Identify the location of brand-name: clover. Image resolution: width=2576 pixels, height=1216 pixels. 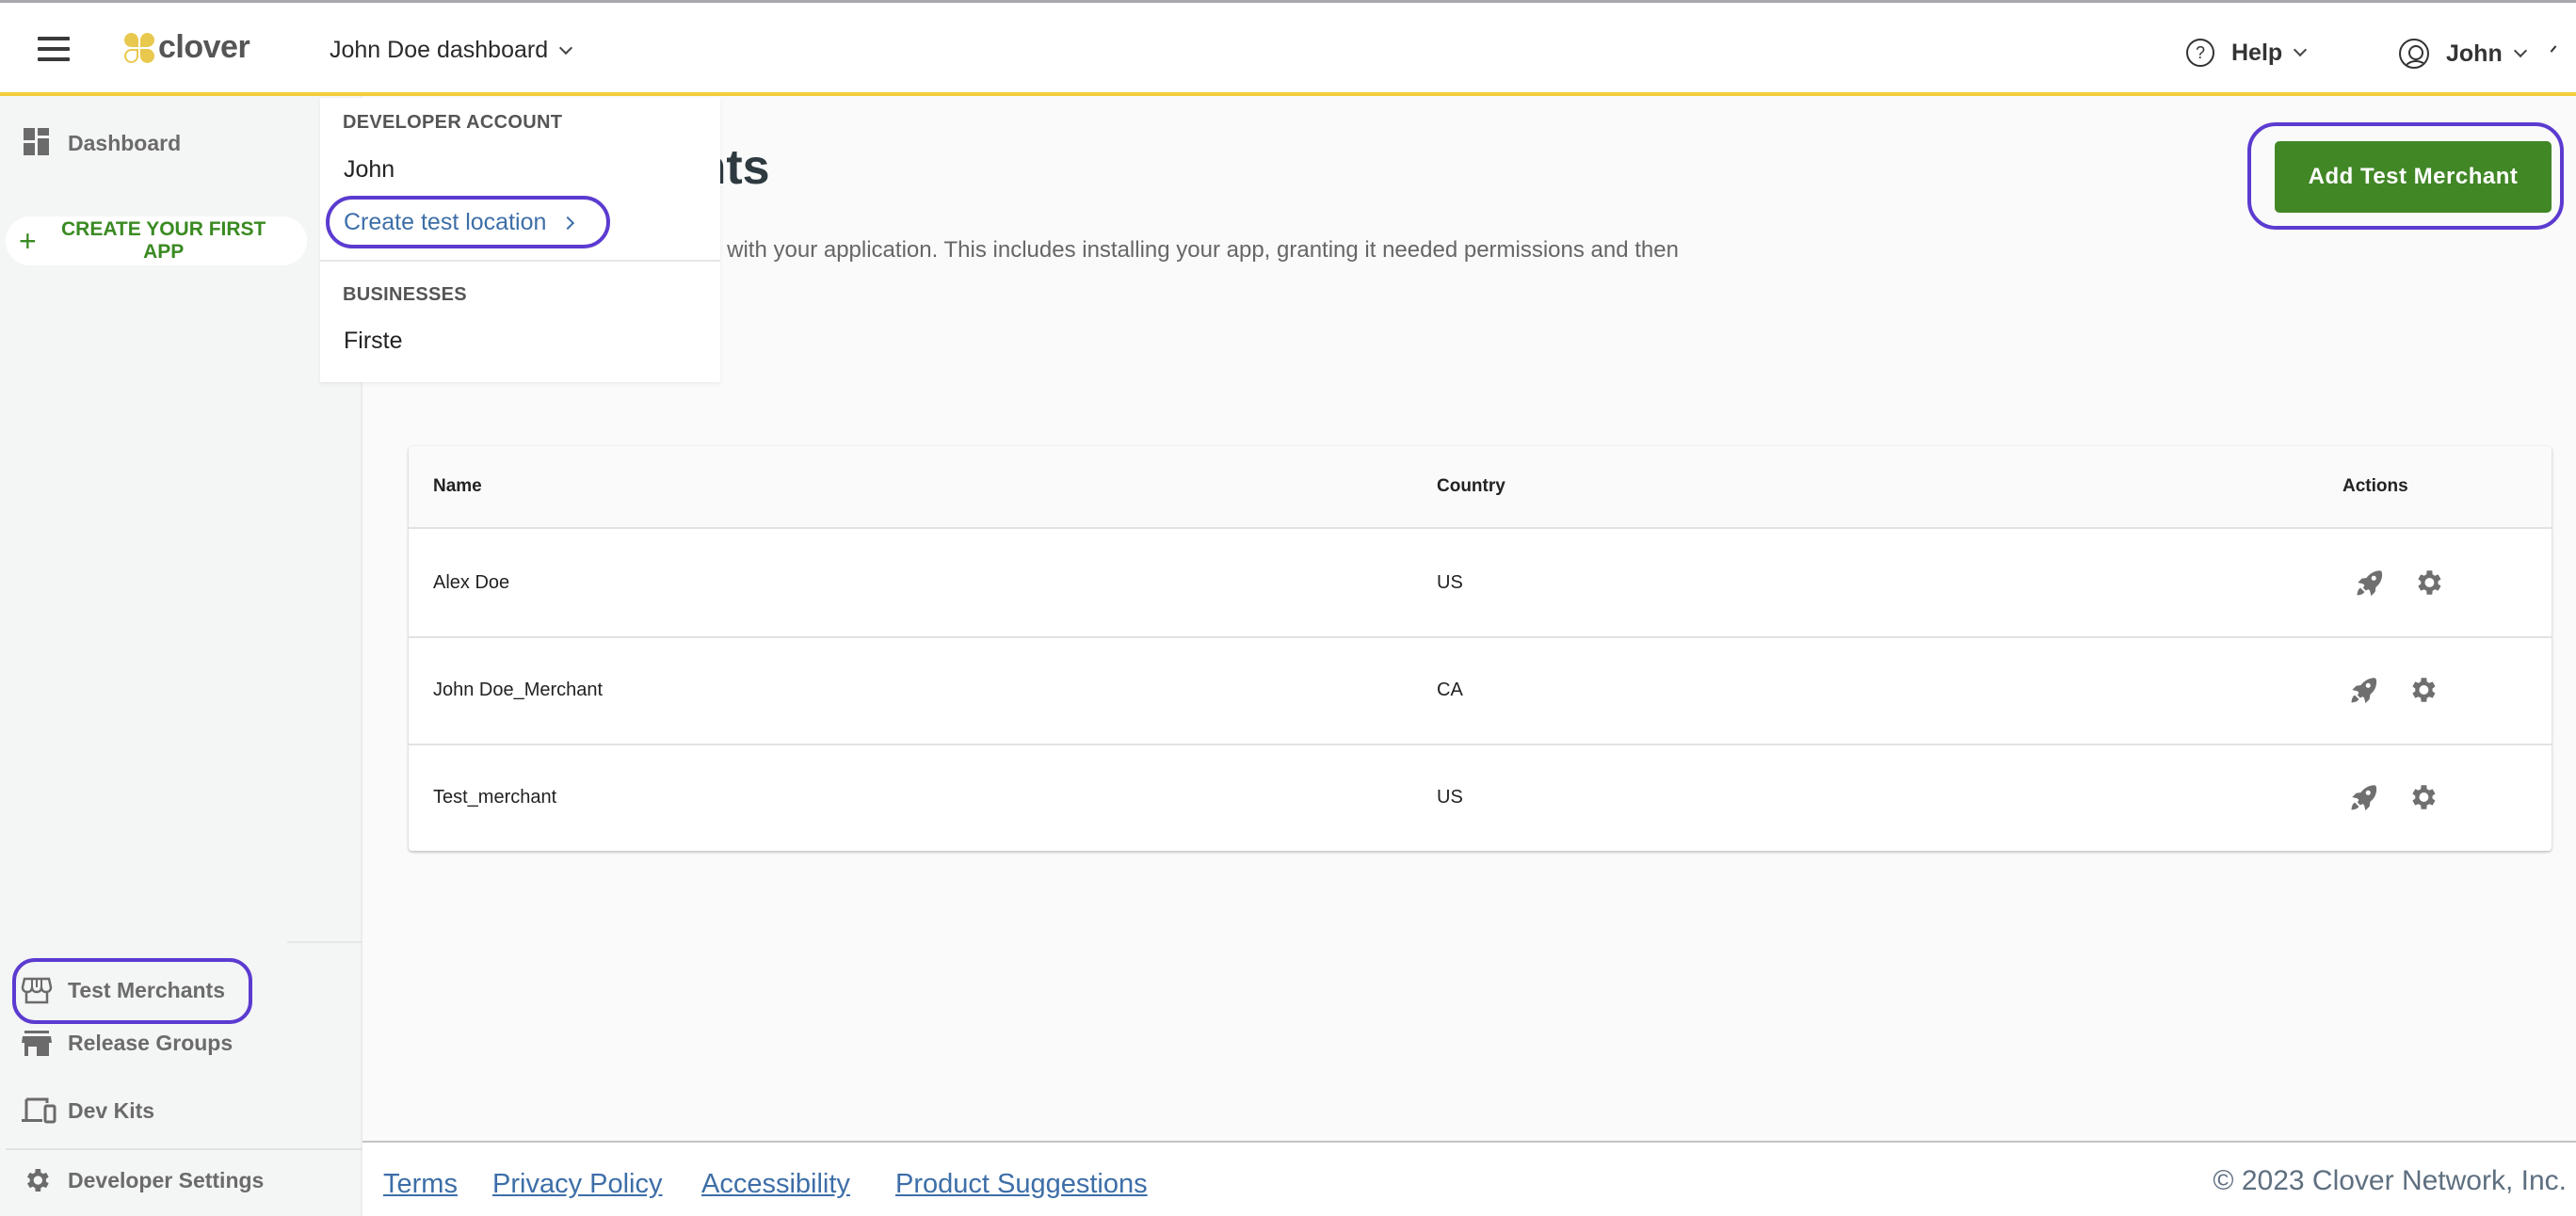
(204, 47).